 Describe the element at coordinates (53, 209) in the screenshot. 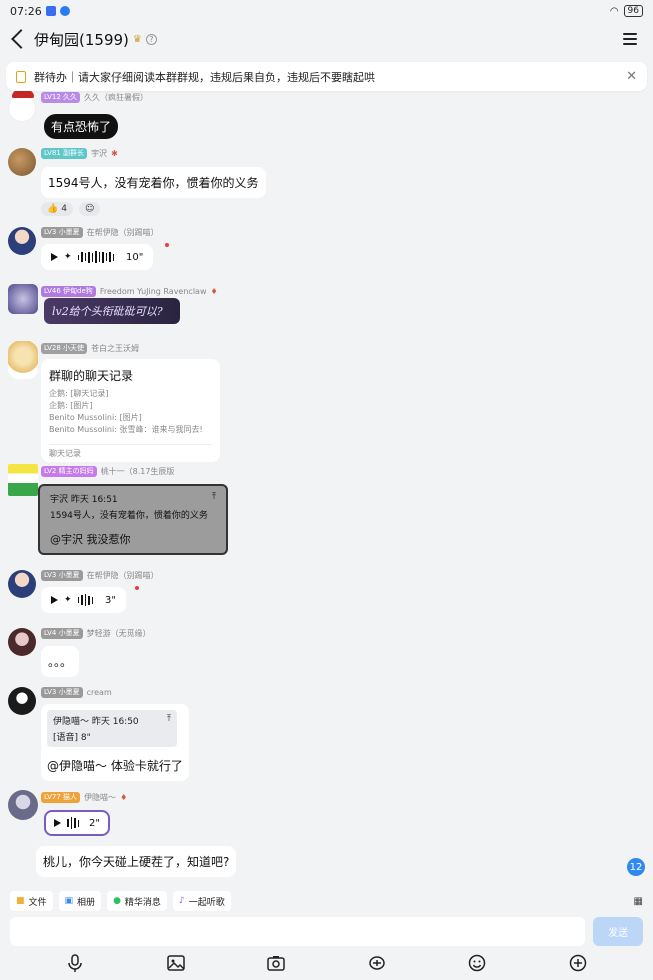

I see `thumbs-up-icon: 👍` at that location.